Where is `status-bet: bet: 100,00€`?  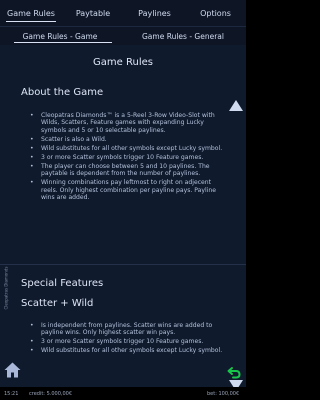 status-bet: bet: 100,00€ is located at coordinates (223, 394).